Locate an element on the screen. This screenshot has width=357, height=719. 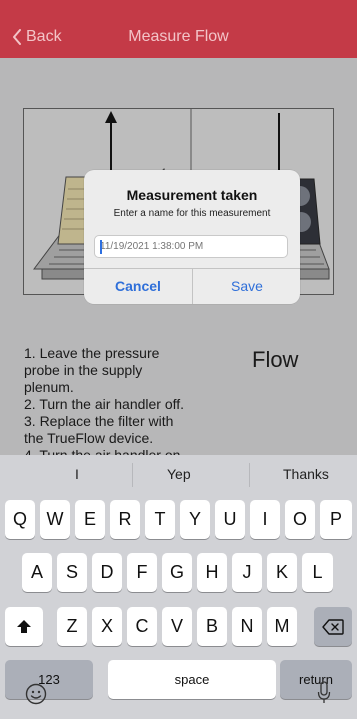
key-s: S is located at coordinates (72, 572).